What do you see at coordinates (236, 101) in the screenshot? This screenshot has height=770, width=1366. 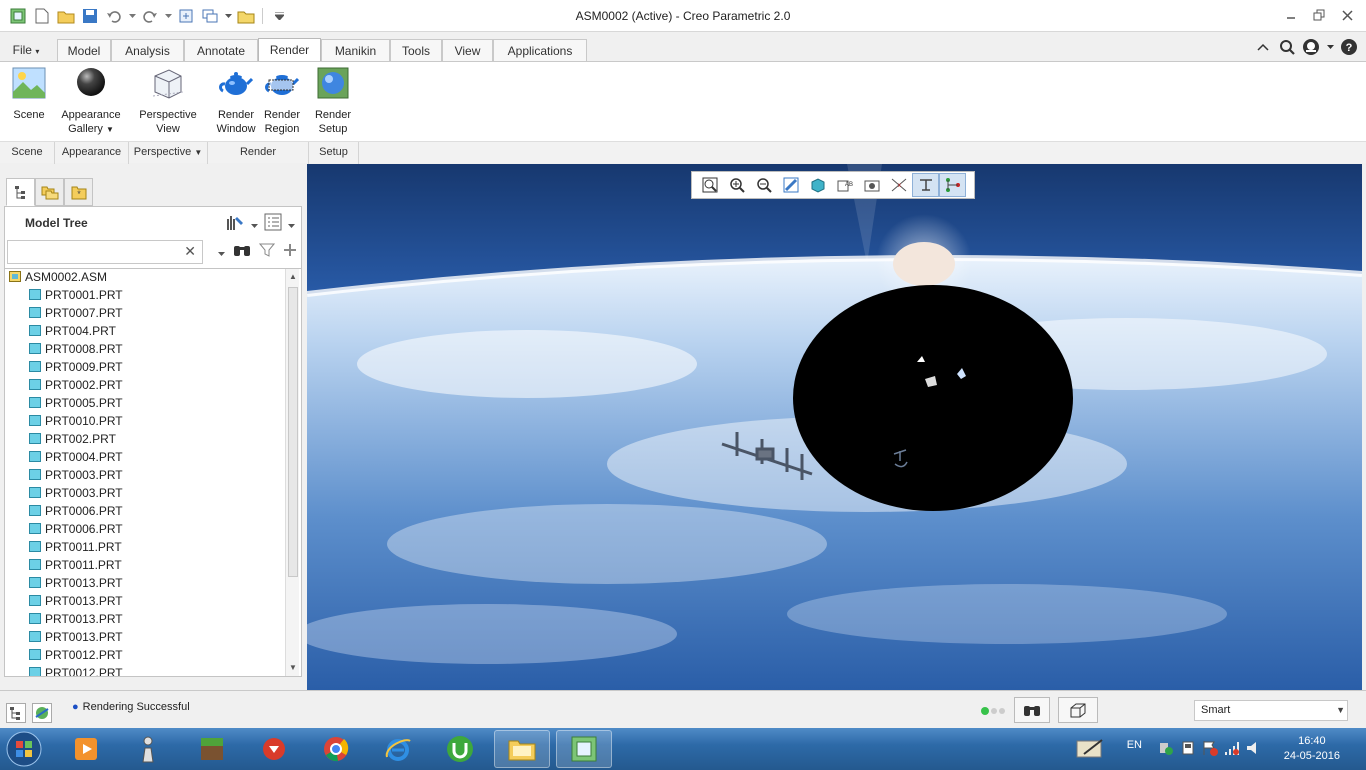 I see `render-window-button: Render Window` at bounding box center [236, 101].